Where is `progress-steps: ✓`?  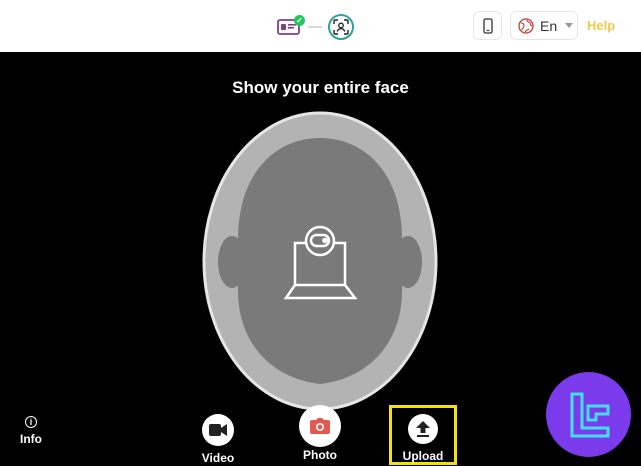 progress-steps: ✓ is located at coordinates (315, 27).